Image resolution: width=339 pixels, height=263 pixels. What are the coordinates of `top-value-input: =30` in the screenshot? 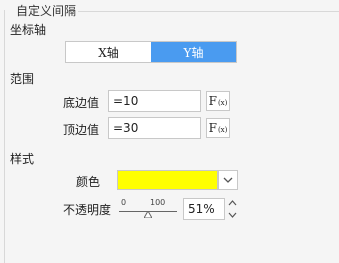 It's located at (154, 128).